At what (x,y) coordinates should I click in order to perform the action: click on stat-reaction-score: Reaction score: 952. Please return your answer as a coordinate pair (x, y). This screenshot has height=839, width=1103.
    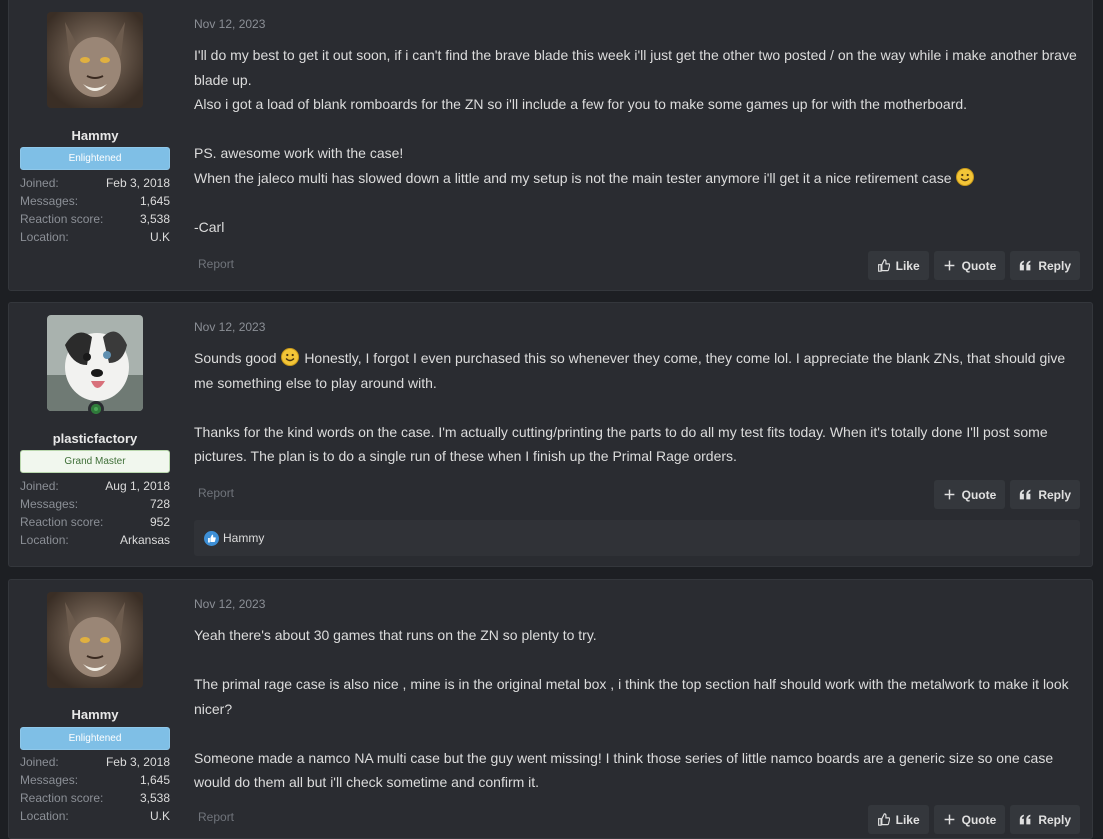
    Looking at the image, I should click on (95, 522).